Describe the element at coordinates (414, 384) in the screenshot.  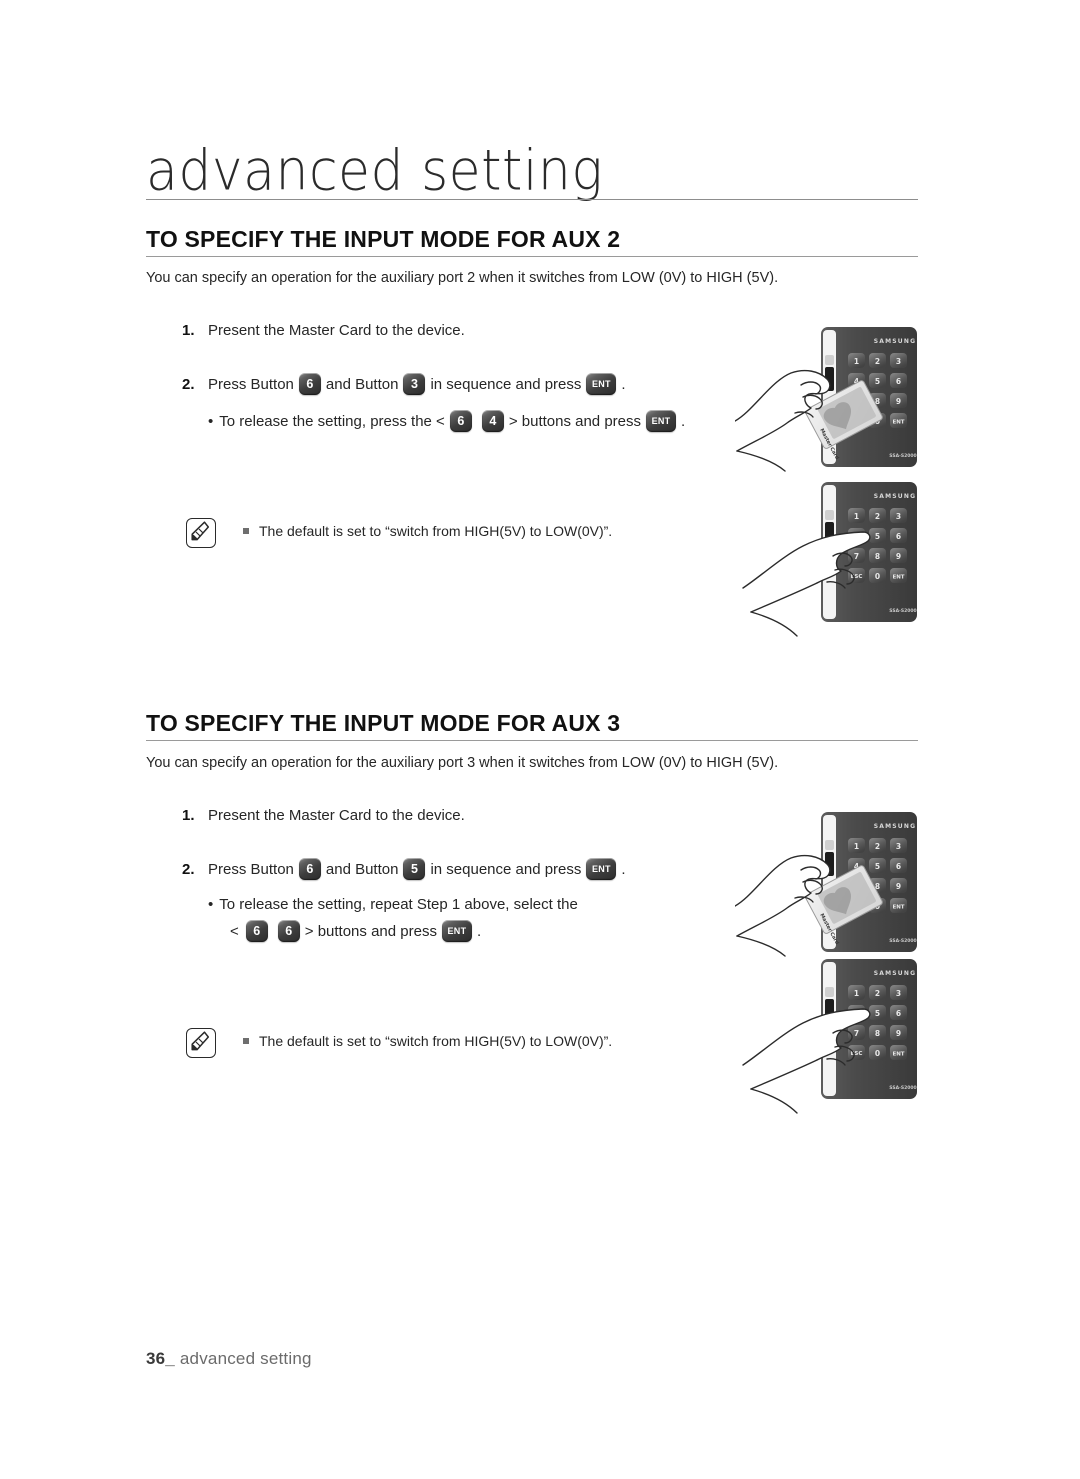
I see `key-button-3: 3` at that location.